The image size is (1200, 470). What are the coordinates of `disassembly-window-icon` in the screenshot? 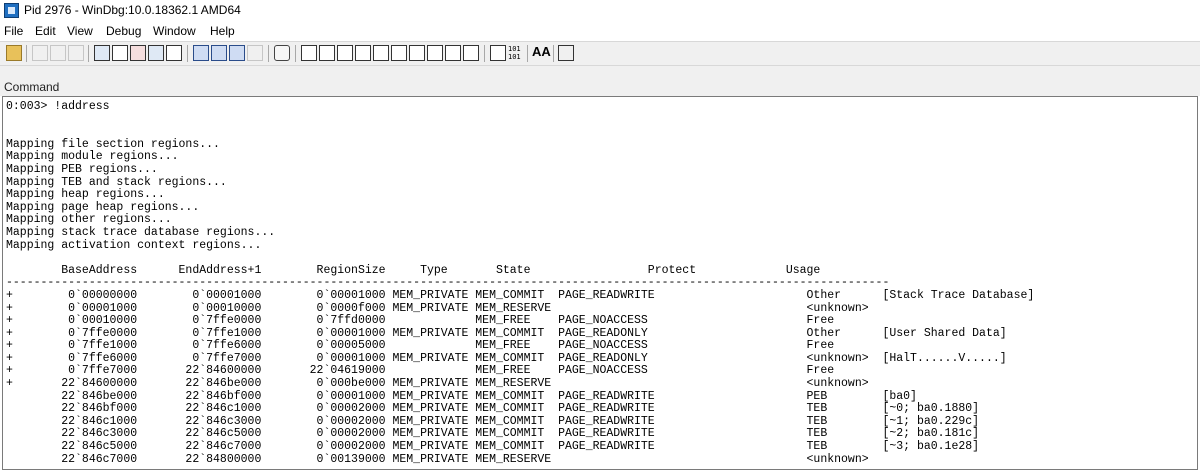 It's located at (417, 53).